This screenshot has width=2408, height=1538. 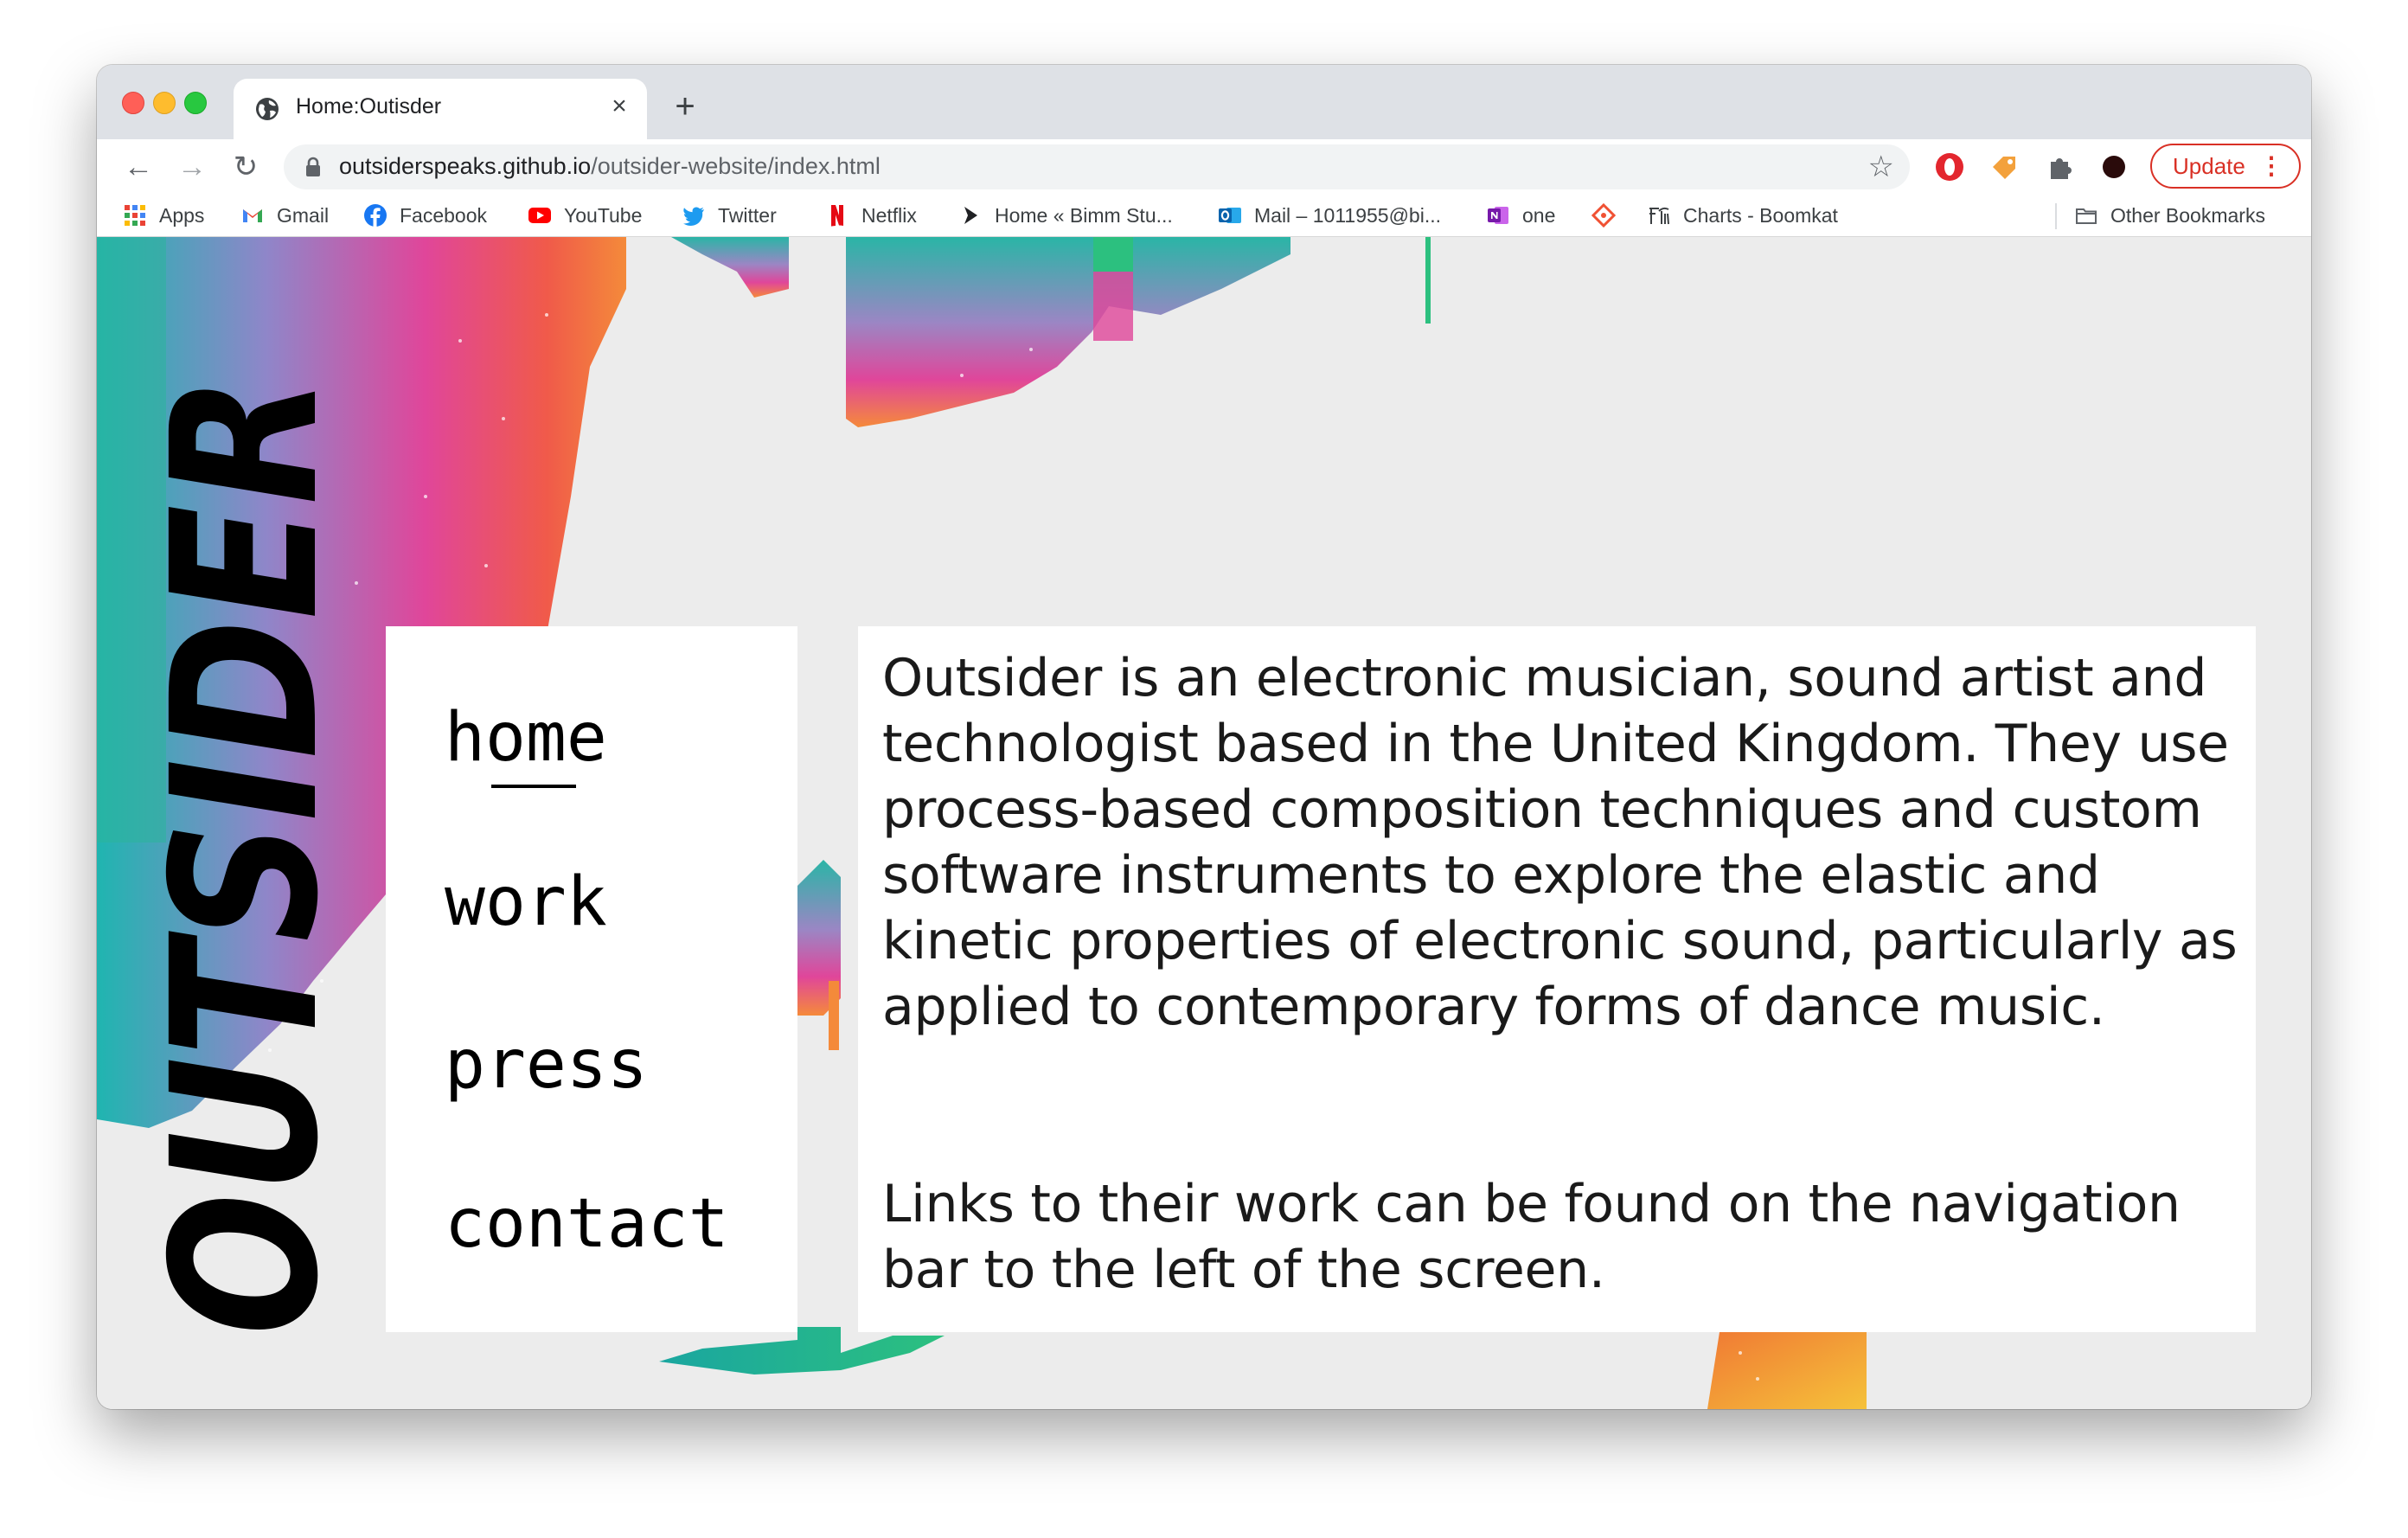 I want to click on bookmark-star-icon: ☆, so click(x=1881, y=167).